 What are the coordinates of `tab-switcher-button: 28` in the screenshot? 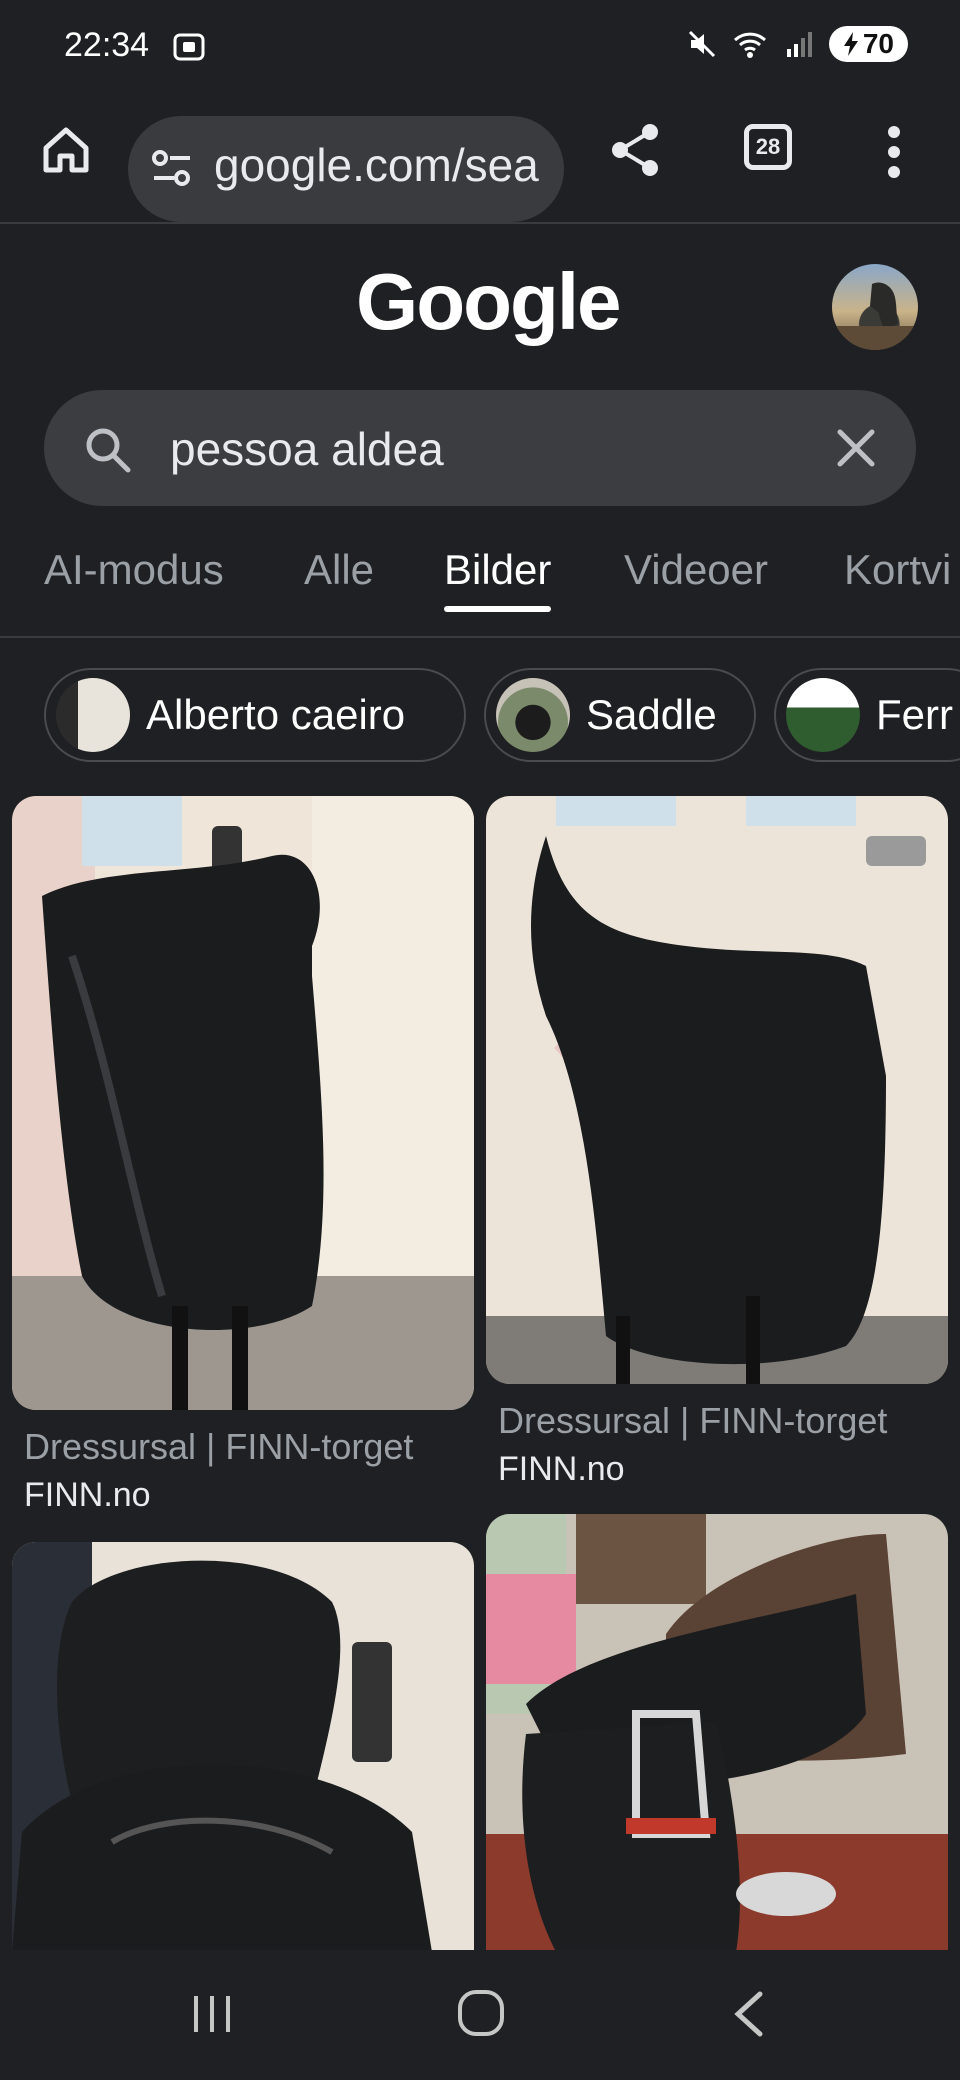 It's located at (768, 147).